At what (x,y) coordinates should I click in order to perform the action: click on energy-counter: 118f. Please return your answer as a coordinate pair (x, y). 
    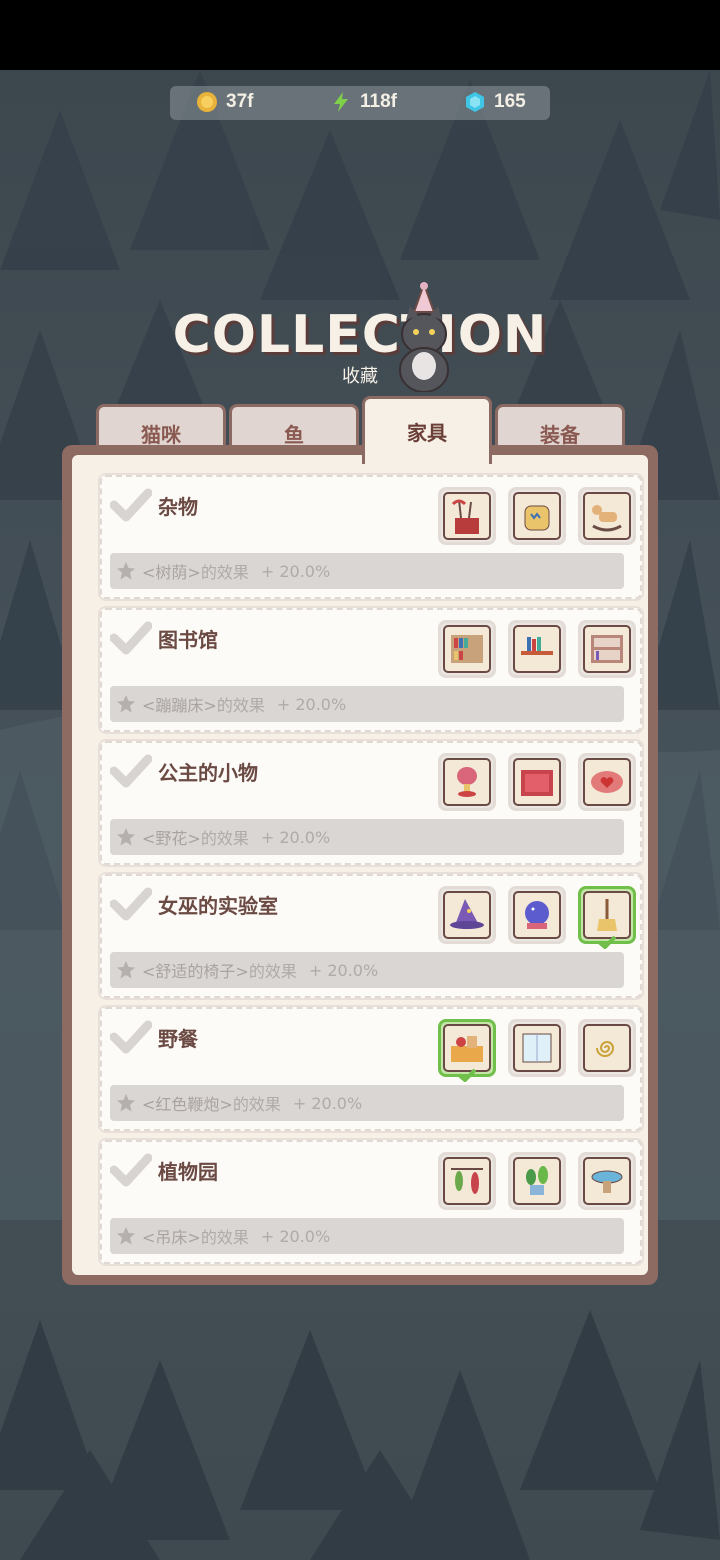
    Looking at the image, I should click on (363, 102).